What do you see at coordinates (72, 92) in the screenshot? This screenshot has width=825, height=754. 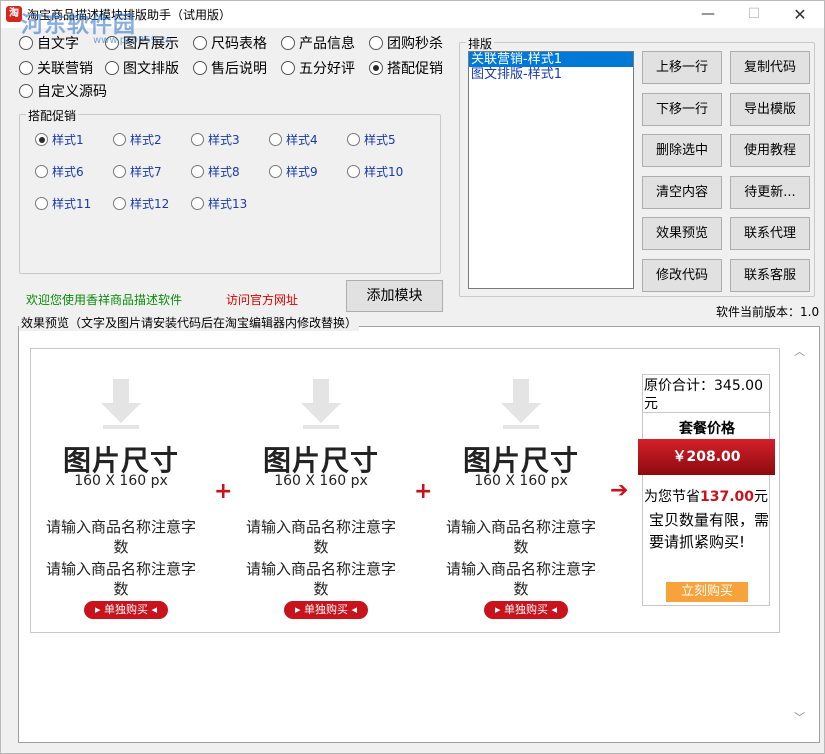 I see `module-label: 自定义源码` at bounding box center [72, 92].